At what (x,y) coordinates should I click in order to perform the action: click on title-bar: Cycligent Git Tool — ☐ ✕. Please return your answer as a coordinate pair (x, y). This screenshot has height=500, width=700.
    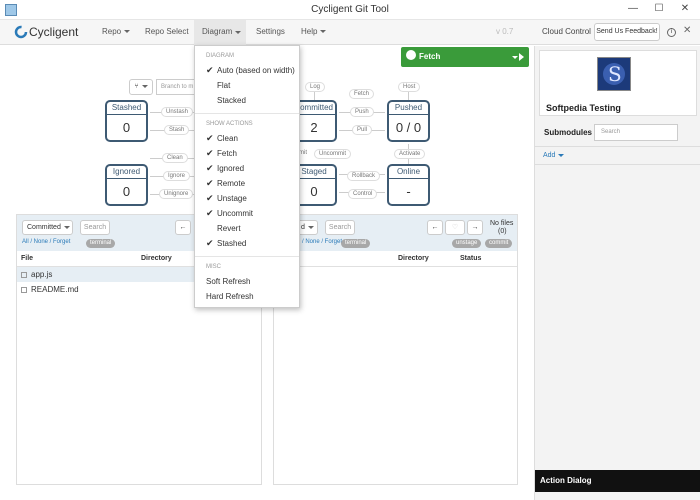
    Looking at the image, I should click on (350, 10).